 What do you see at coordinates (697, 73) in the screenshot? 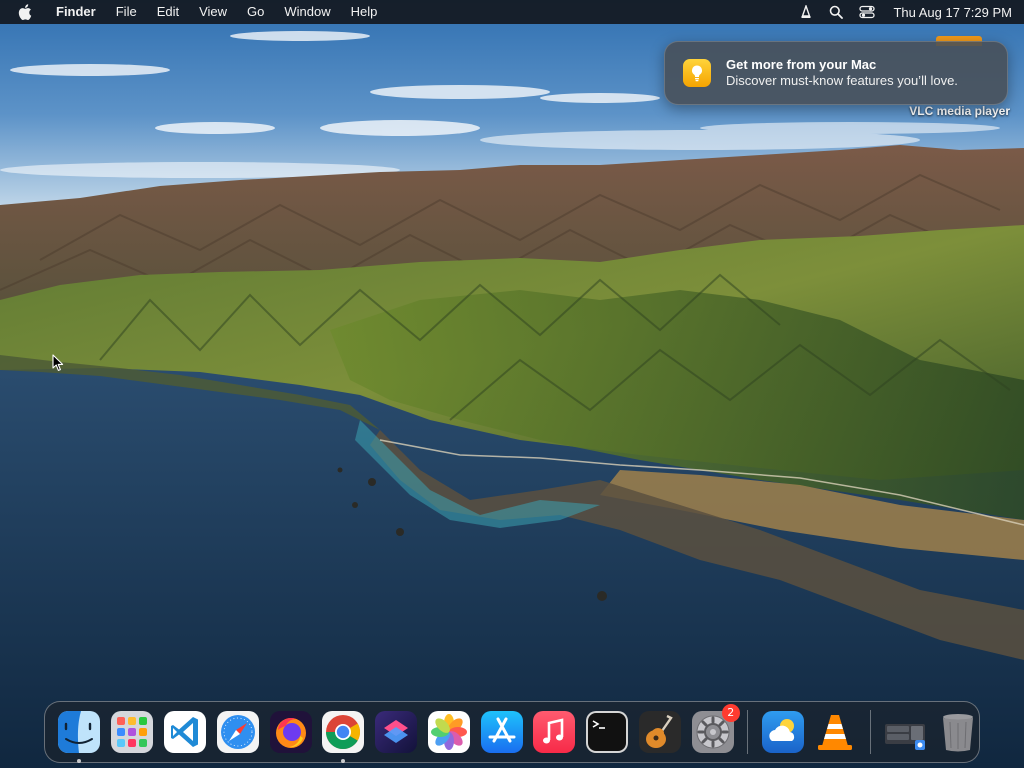
I see `lightbulb-icon` at bounding box center [697, 73].